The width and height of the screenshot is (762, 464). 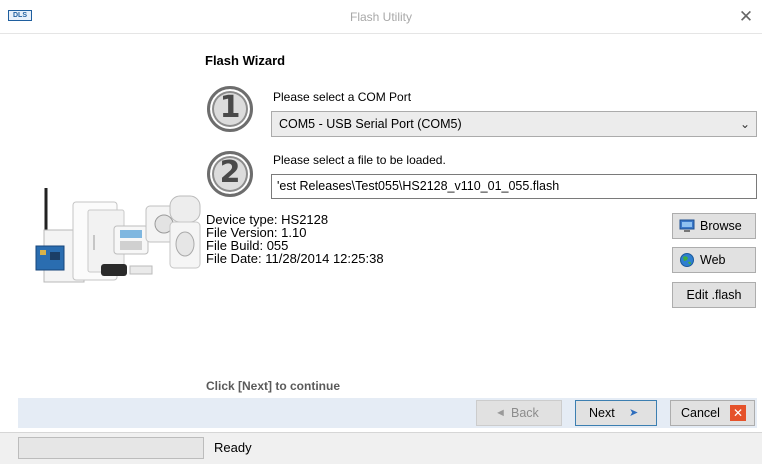 I want to click on computer-icon, so click(x=687, y=225).